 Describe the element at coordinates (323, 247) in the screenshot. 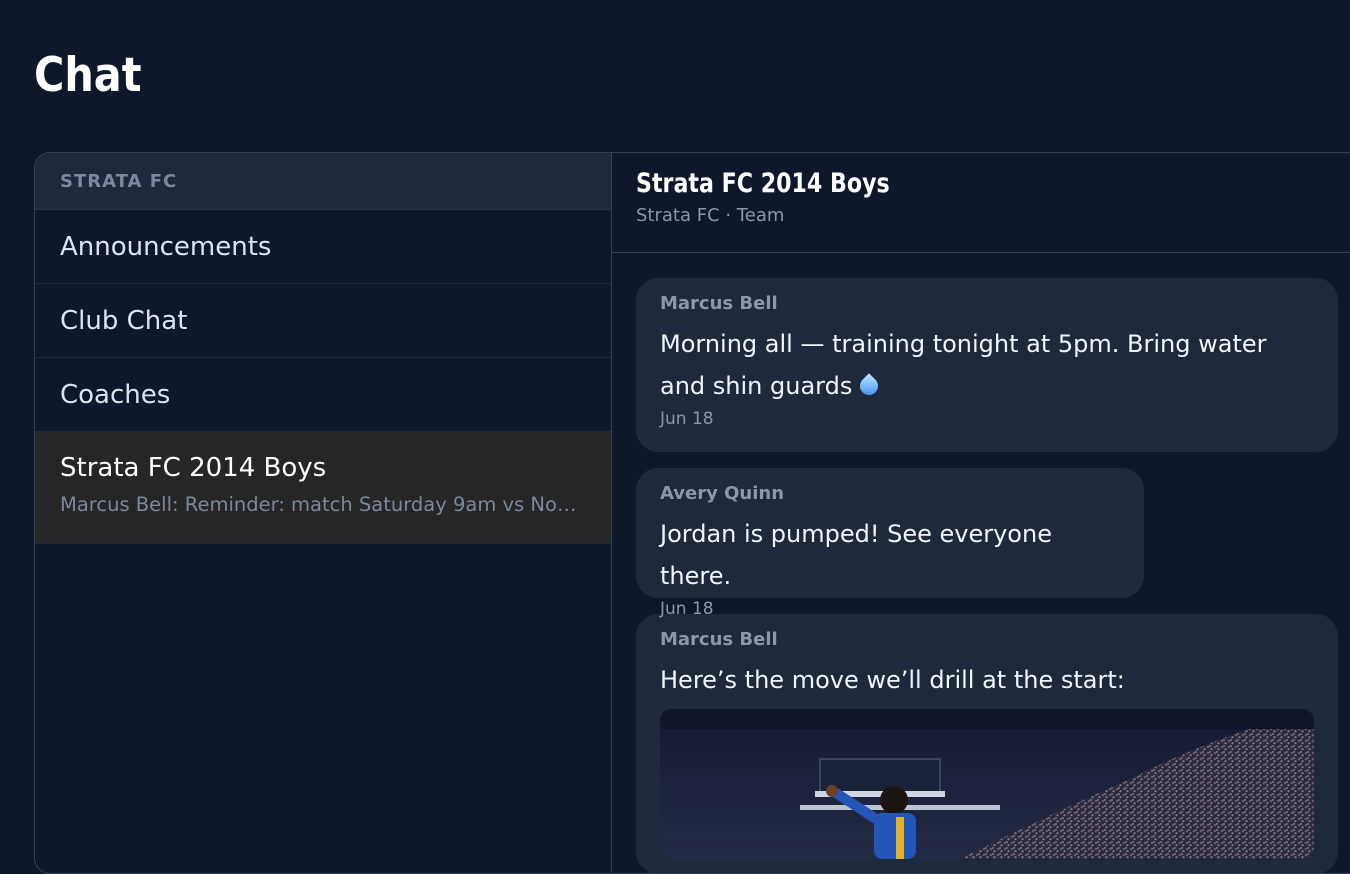

I see `channel-announcements: Announcements` at that location.